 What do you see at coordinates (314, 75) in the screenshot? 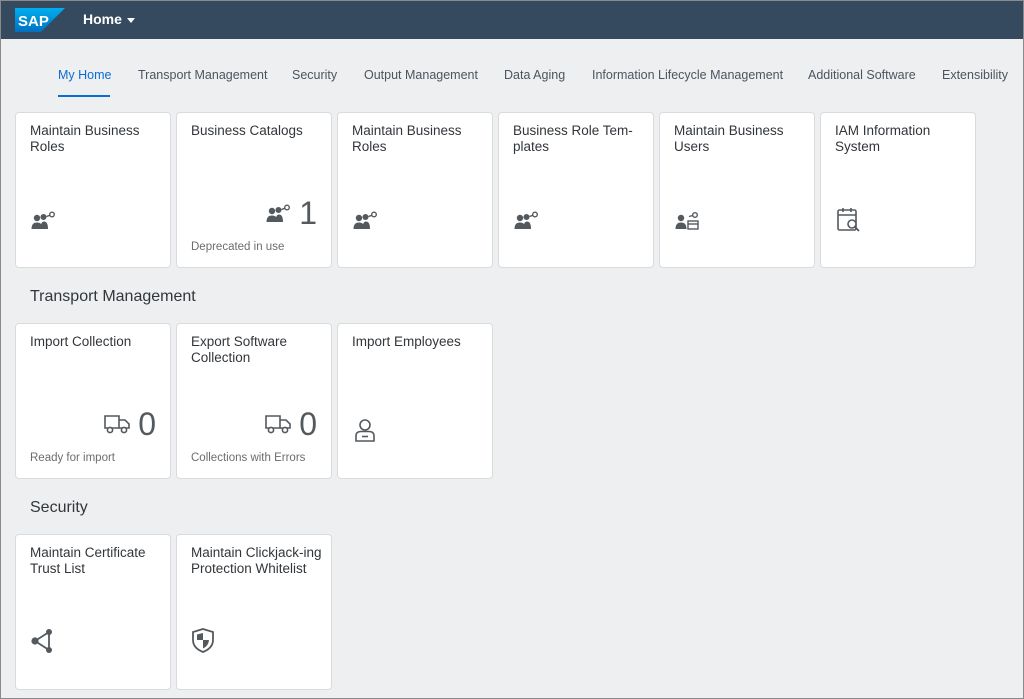
I see `tab-security: Security` at bounding box center [314, 75].